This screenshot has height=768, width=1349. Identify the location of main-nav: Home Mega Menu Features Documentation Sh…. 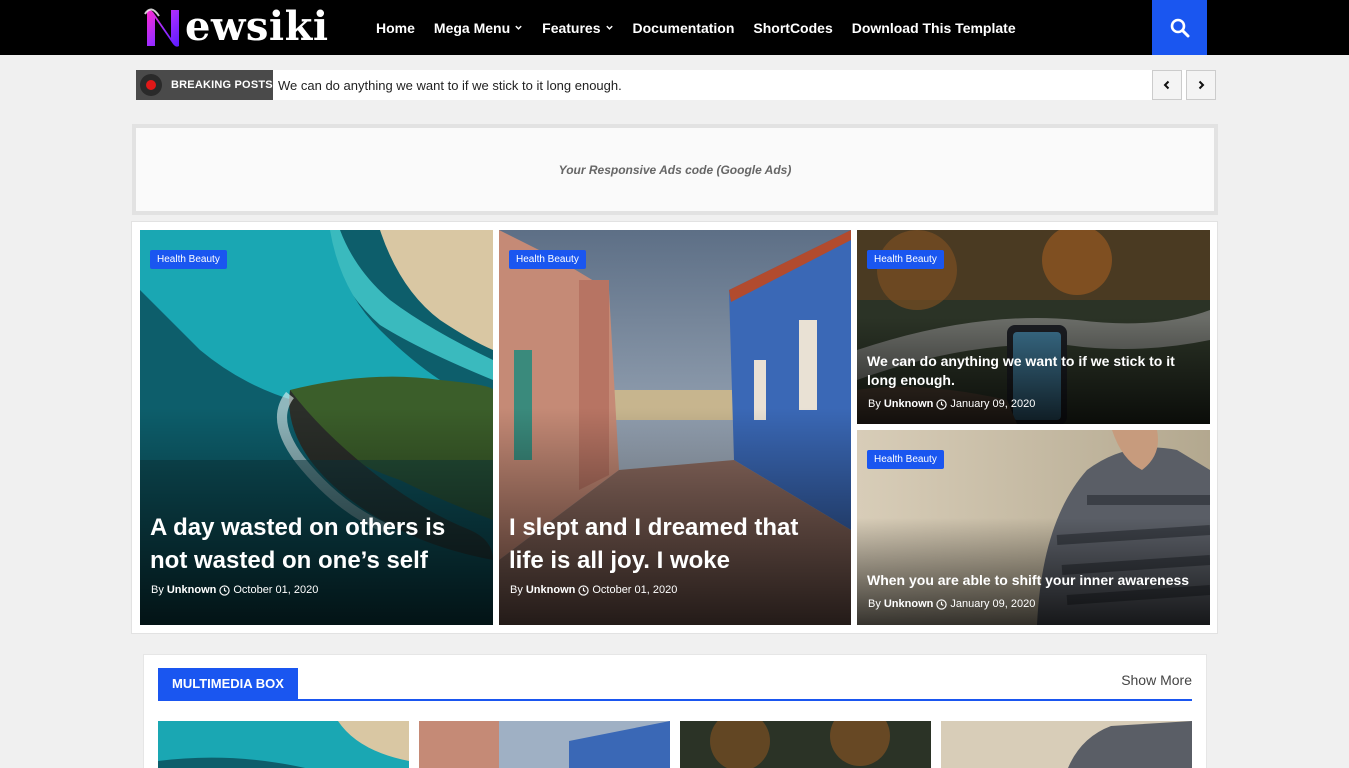
(705, 27).